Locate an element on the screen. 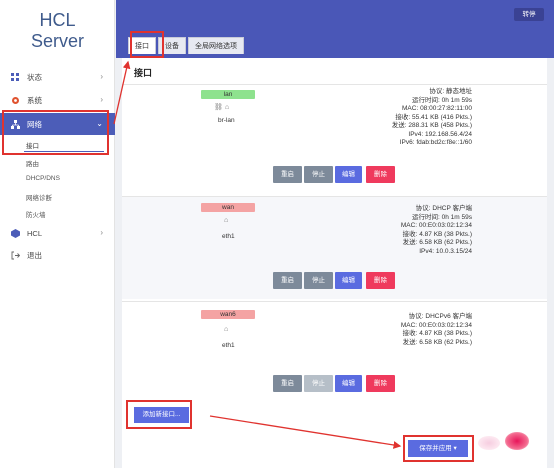  arrow-to-save is located at coordinates (305, 432).